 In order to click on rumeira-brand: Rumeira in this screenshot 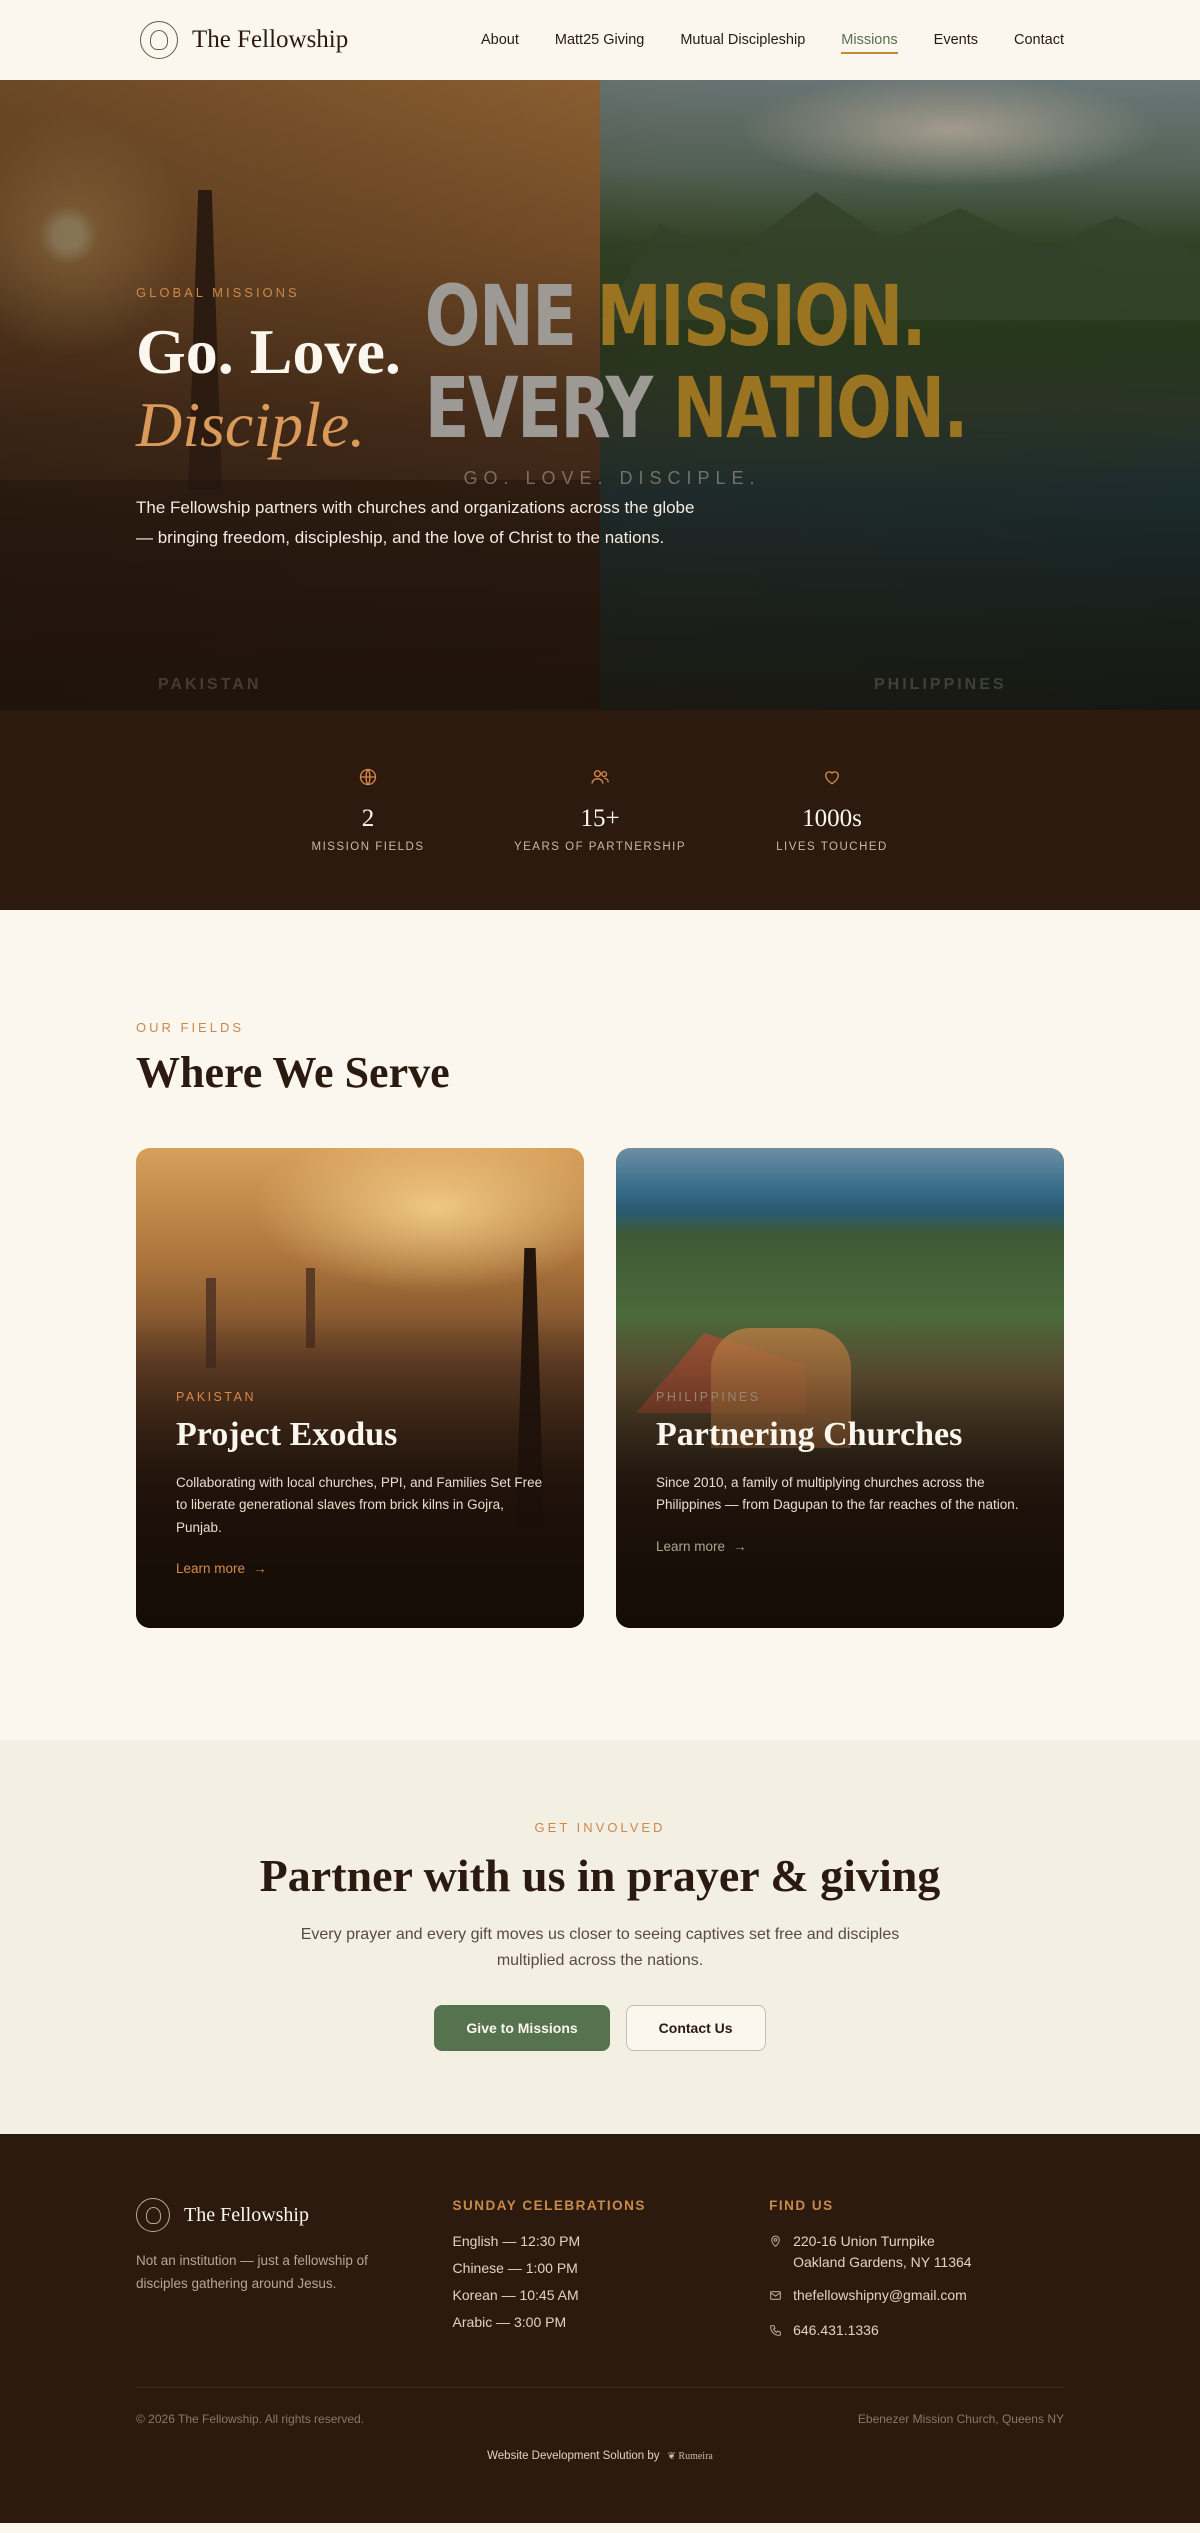, I will do `click(695, 2456)`.